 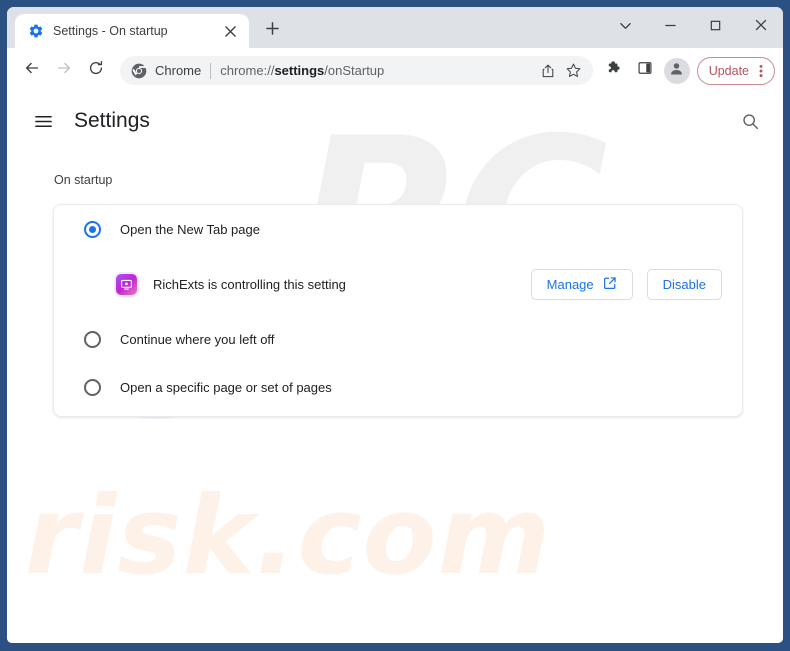 I want to click on new-tab-button, so click(x=272, y=31).